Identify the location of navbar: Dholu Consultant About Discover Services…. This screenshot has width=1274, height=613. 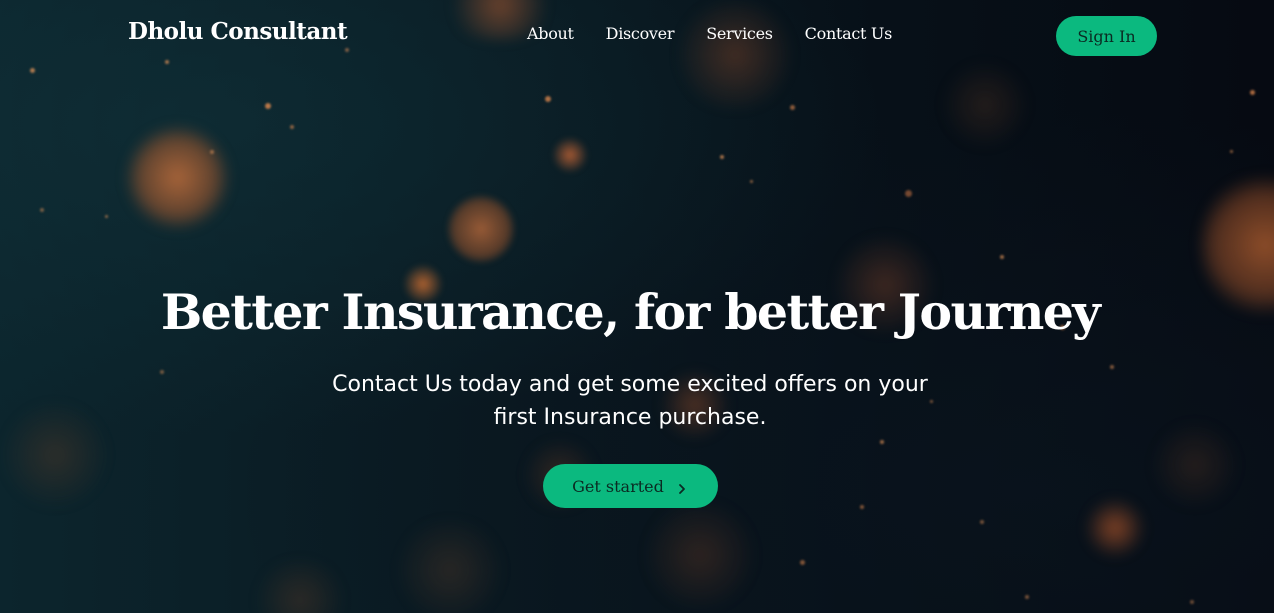
(637, 36).